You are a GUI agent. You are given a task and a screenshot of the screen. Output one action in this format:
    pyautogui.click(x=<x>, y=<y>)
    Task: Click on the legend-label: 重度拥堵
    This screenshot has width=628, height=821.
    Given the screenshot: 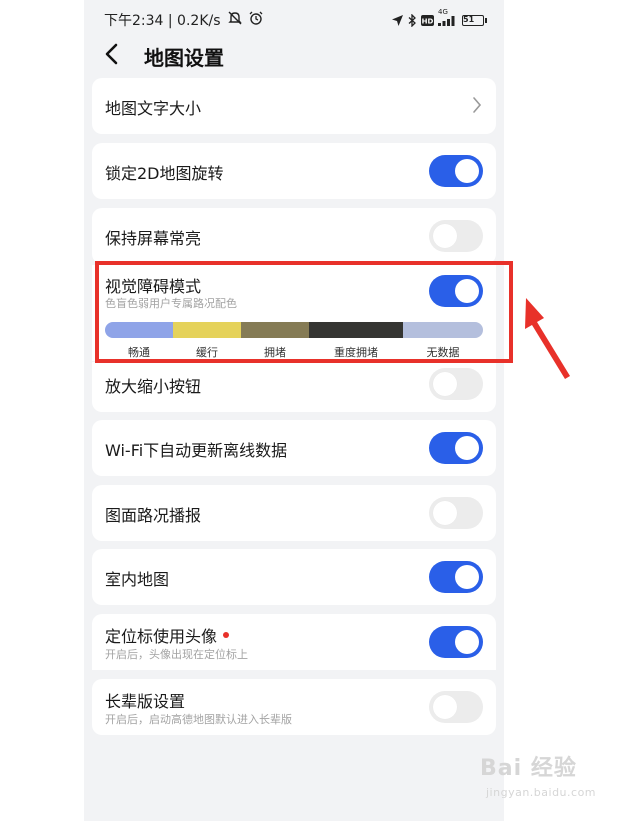 What is the action you would take?
    pyautogui.click(x=356, y=352)
    